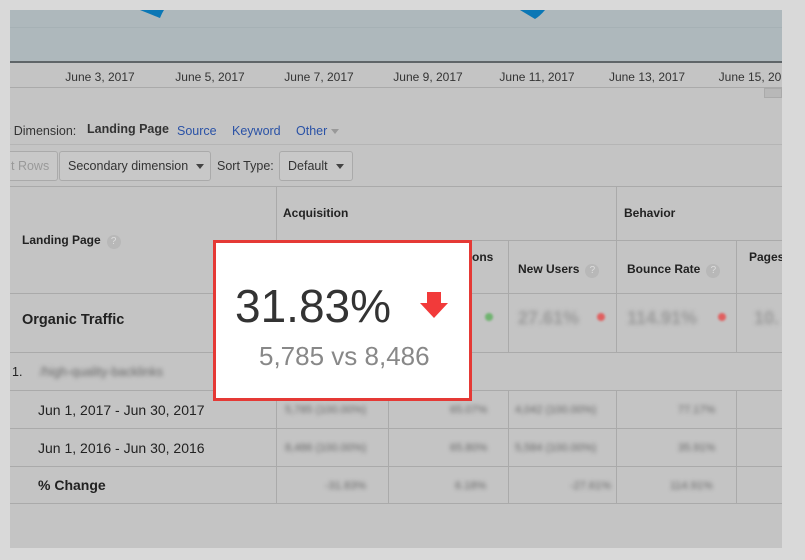  Describe the element at coordinates (61, 240) in the screenshot. I see `header-label: Landing Page` at that location.